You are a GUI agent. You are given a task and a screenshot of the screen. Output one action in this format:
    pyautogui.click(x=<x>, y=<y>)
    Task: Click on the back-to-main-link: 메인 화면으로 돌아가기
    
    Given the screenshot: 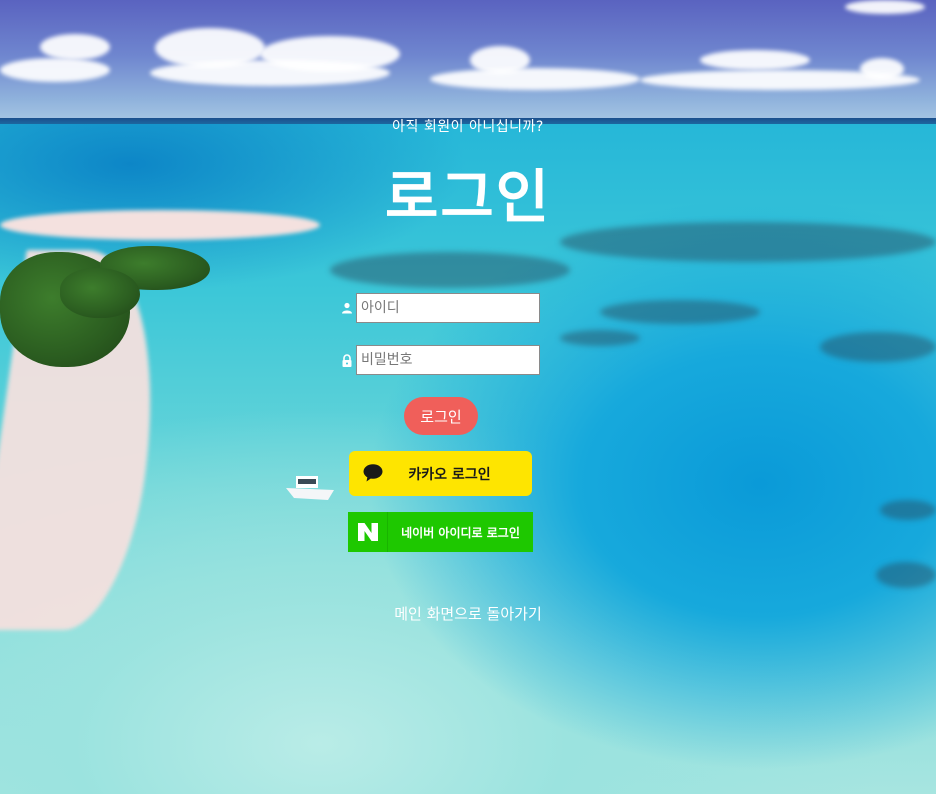 What is the action you would take?
    pyautogui.click(x=468, y=613)
    